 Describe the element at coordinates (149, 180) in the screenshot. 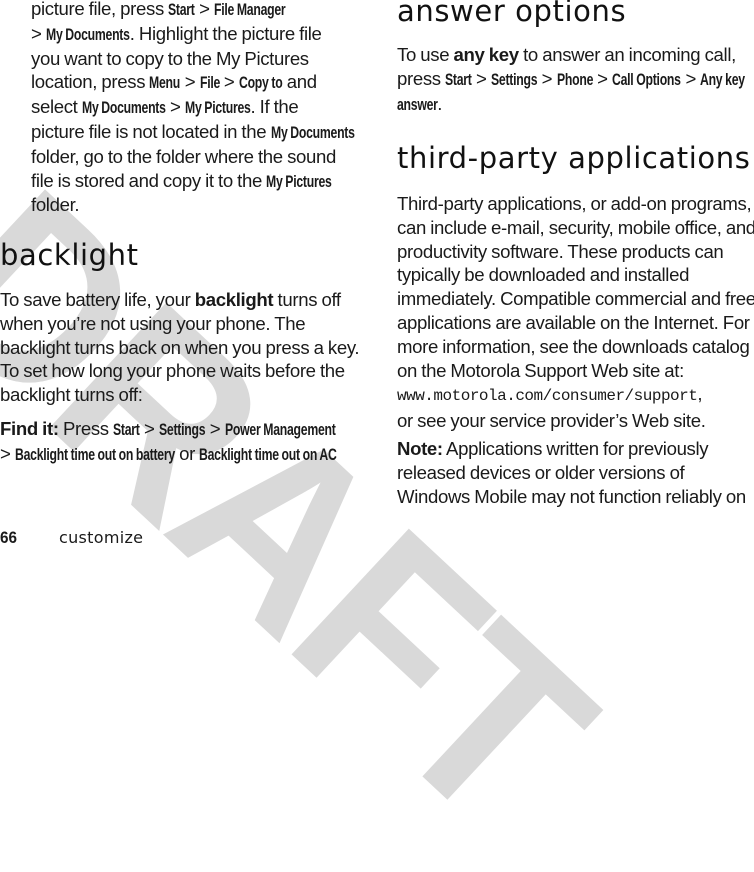

I see `body-text: file is stored and copy it to the` at that location.